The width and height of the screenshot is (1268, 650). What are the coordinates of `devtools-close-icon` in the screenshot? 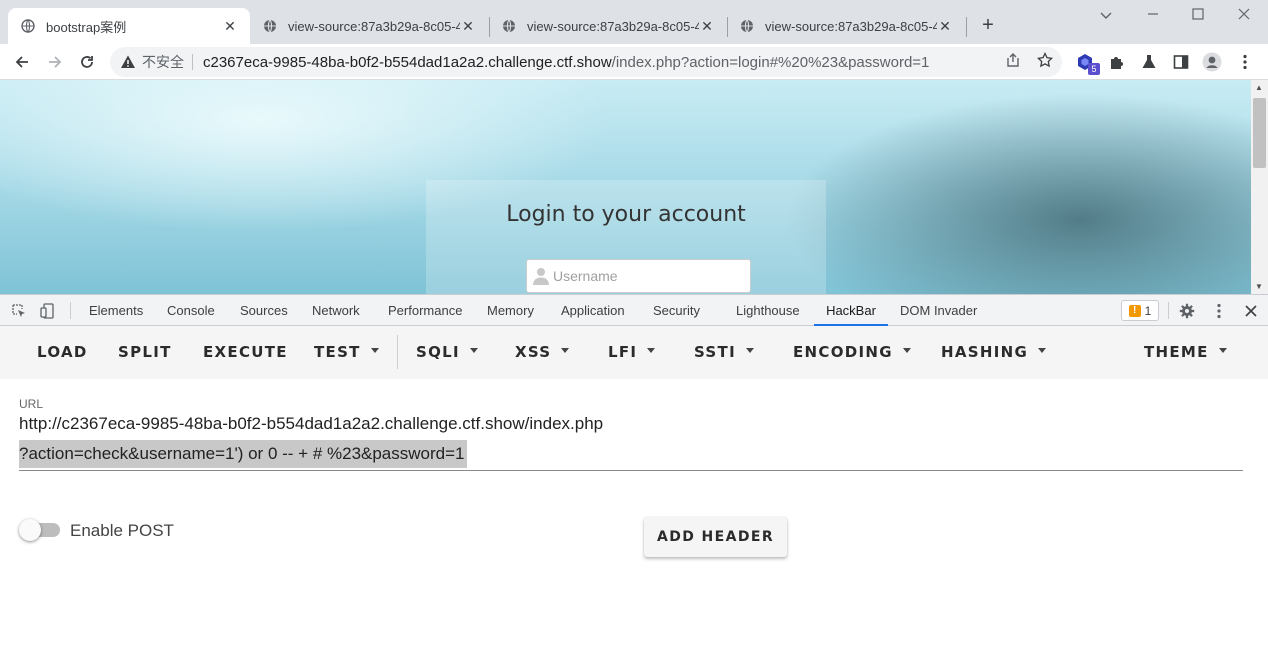 It's located at (1251, 311).